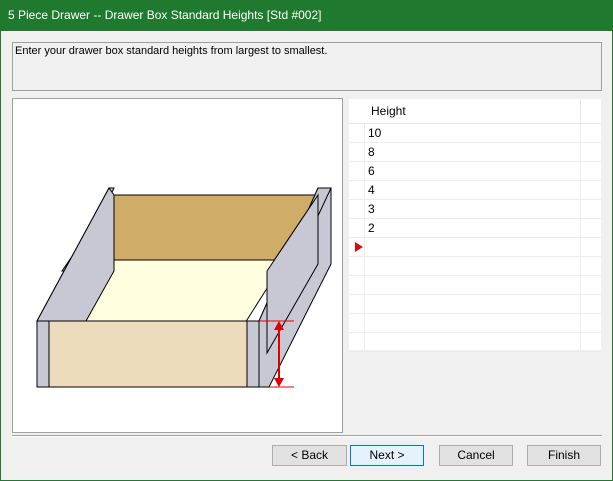  I want to click on grid-row: 4, so click(475, 190).